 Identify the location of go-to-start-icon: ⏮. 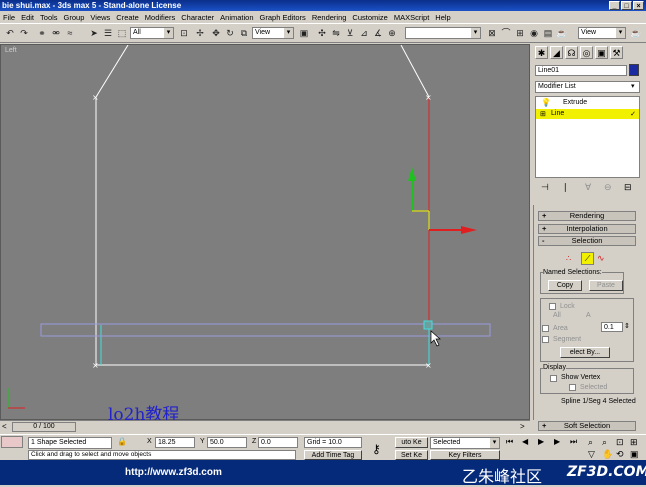
(509, 442).